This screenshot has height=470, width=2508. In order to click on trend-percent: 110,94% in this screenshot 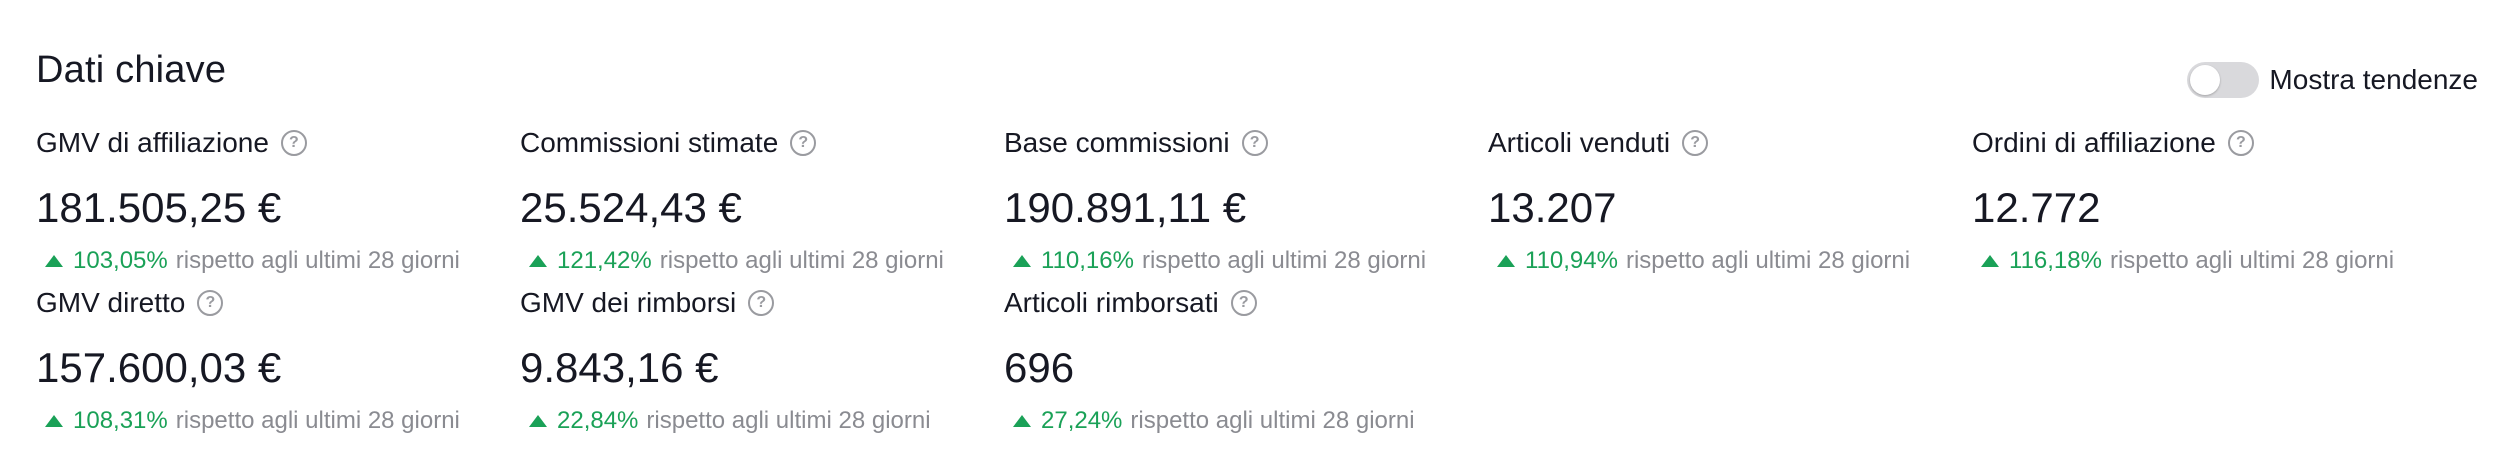, I will do `click(1571, 260)`.